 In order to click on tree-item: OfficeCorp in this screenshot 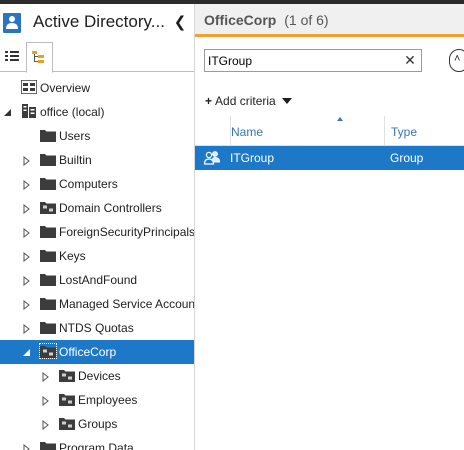, I will do `click(97, 352)`.